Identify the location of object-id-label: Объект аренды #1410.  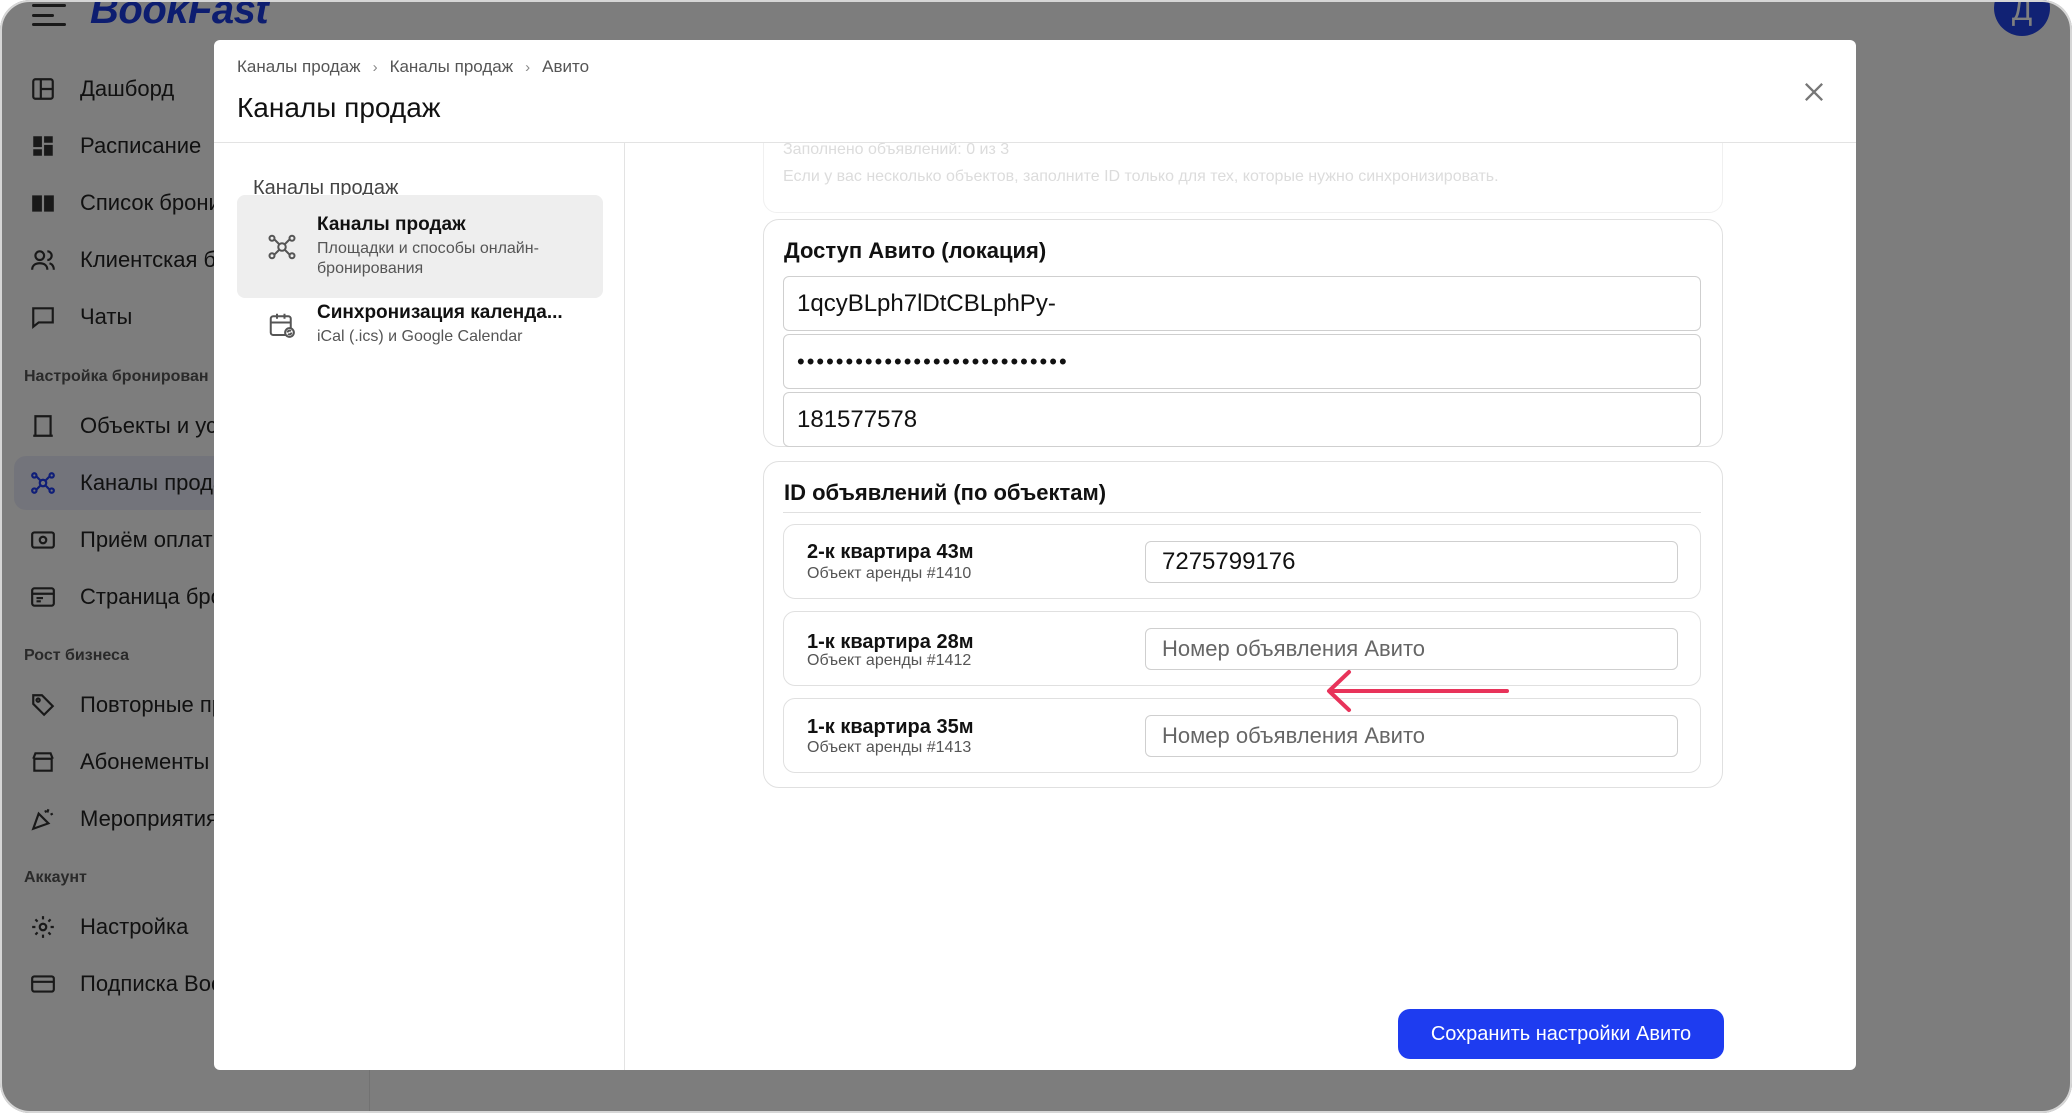
(889, 573).